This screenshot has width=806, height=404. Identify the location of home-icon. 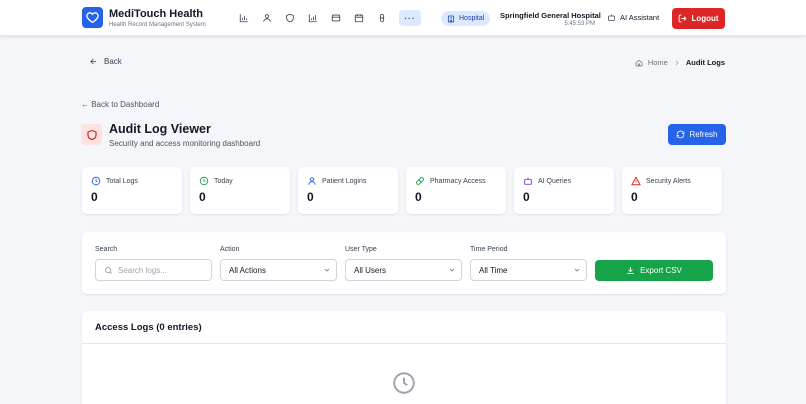
(639, 62).